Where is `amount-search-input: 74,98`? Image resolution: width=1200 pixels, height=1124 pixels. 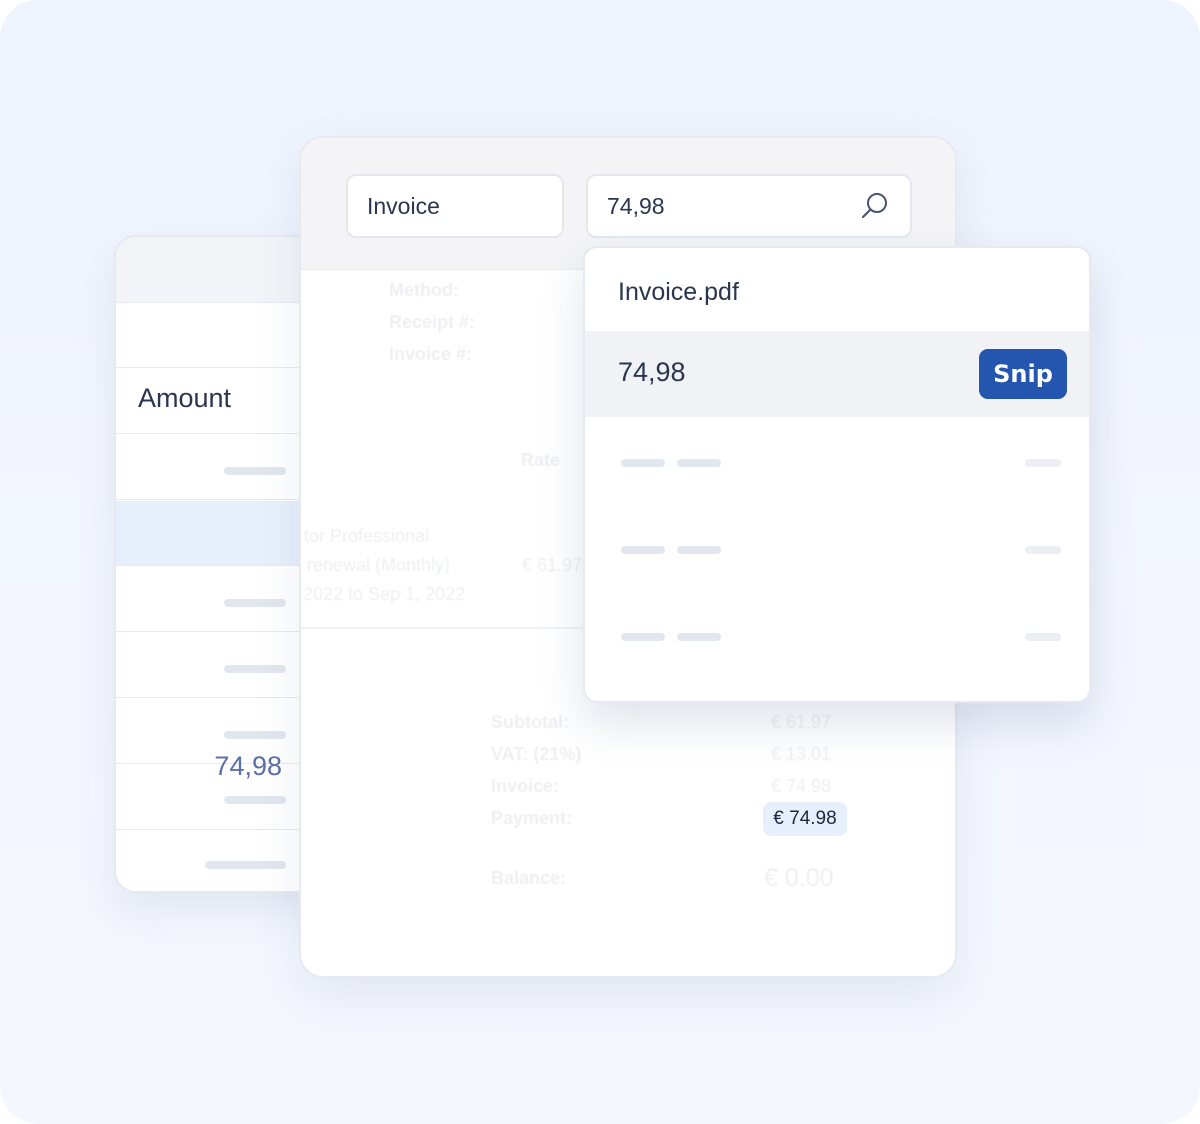 amount-search-input: 74,98 is located at coordinates (749, 206).